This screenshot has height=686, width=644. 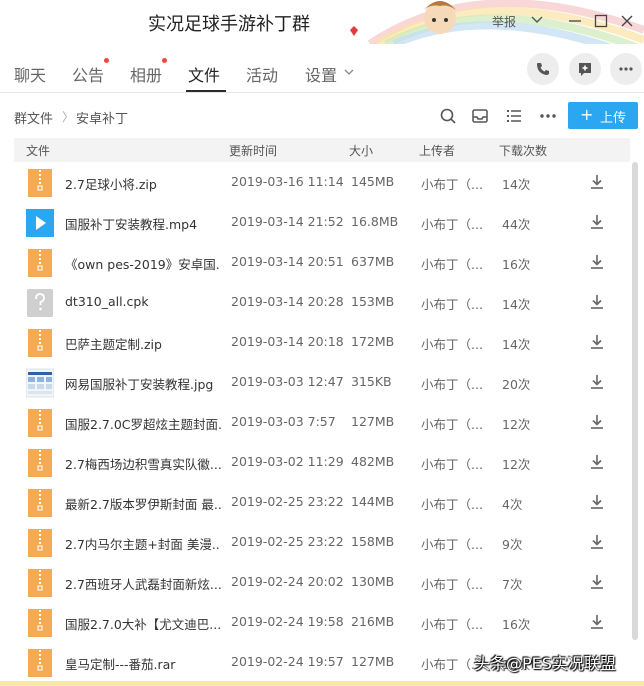 I want to click on column-uploader: 上传者, so click(x=437, y=150).